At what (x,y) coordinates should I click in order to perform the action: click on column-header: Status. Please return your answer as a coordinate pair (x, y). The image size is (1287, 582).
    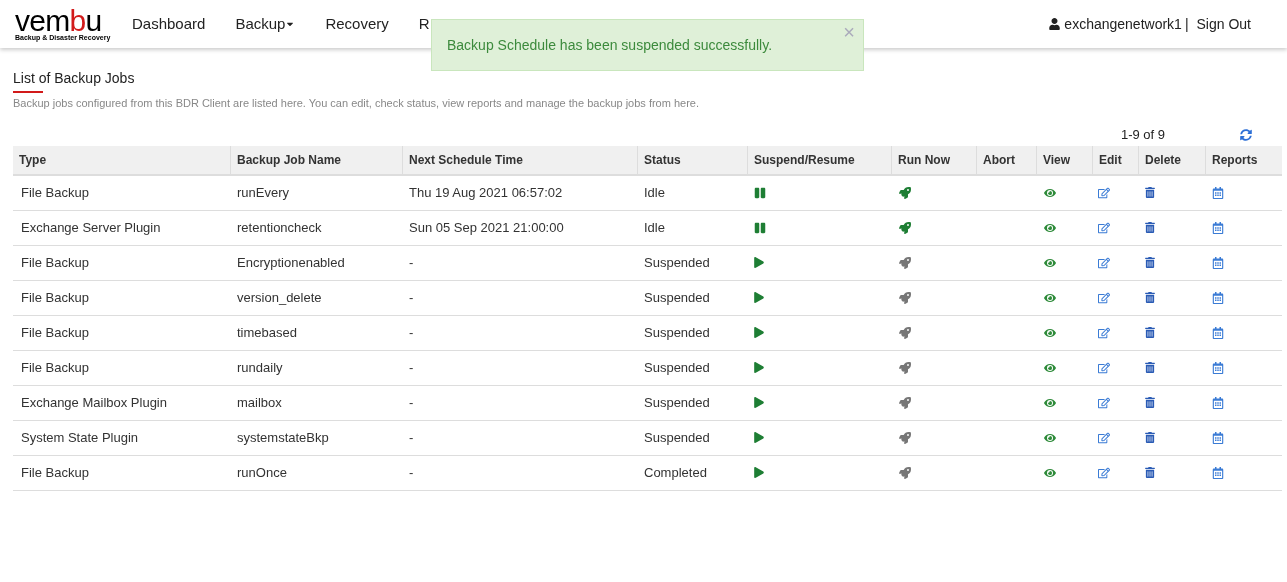
    Looking at the image, I should click on (692, 159).